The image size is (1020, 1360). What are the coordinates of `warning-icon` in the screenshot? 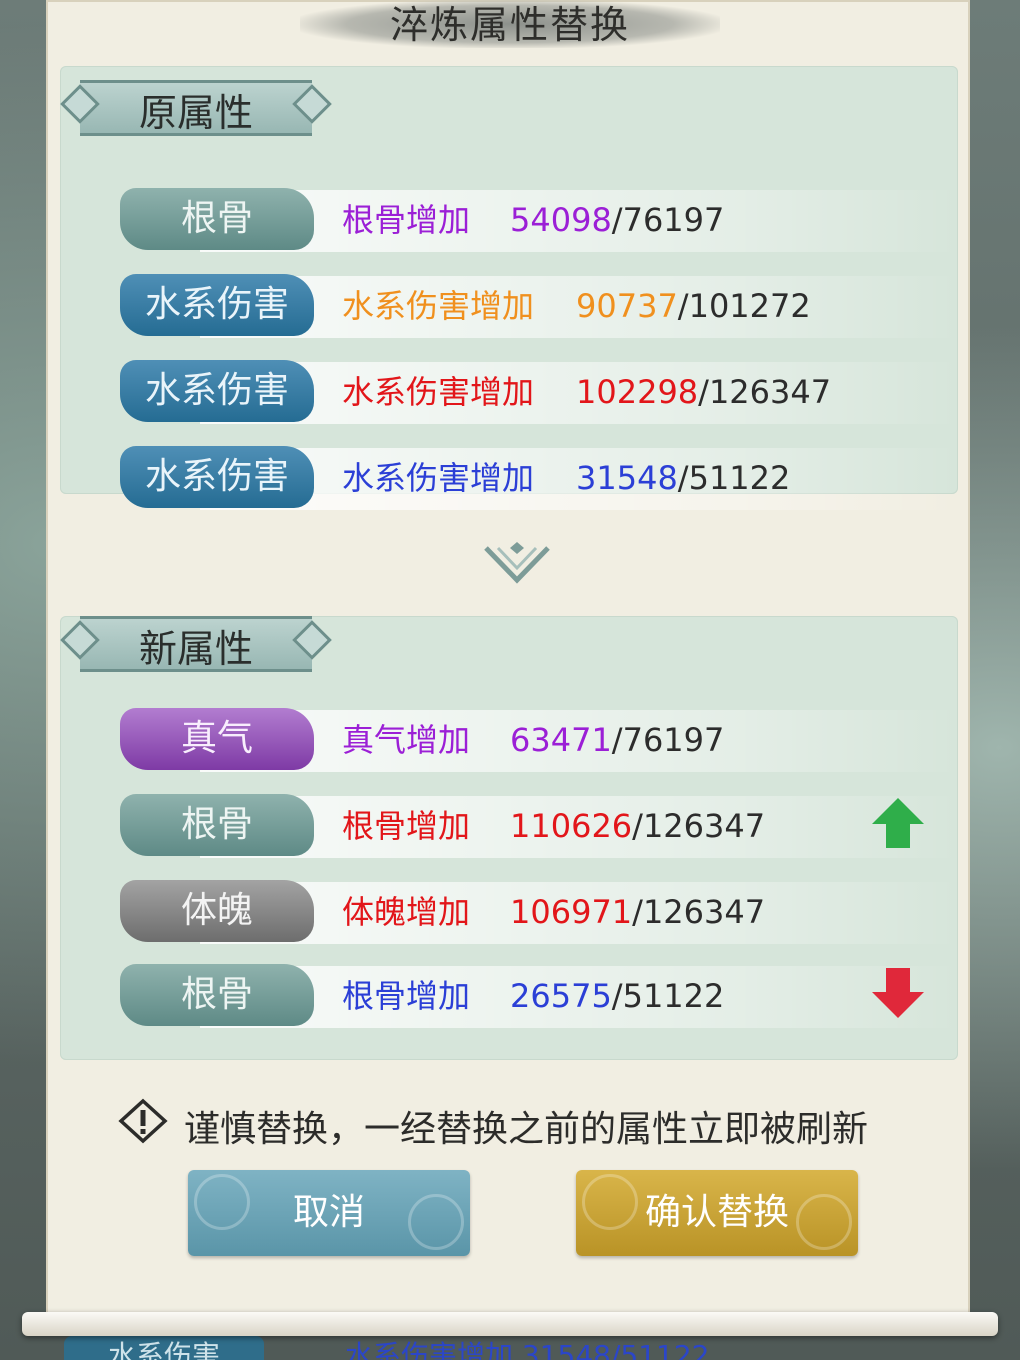 It's located at (143, 1121).